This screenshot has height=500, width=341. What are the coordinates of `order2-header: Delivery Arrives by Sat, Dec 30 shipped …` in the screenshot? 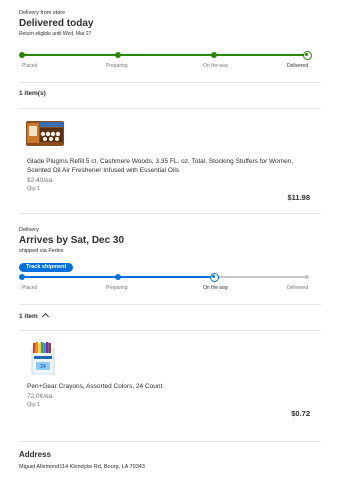 It's located at (170, 250).